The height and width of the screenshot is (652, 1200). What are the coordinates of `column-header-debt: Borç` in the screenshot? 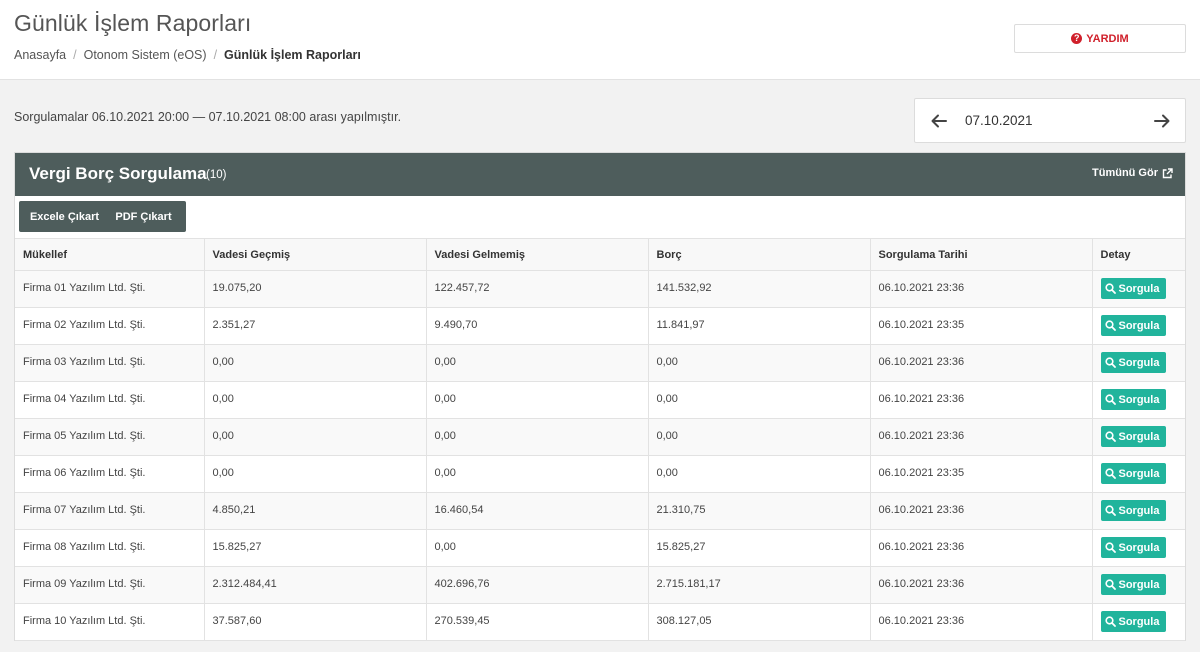 It's located at (759, 254).